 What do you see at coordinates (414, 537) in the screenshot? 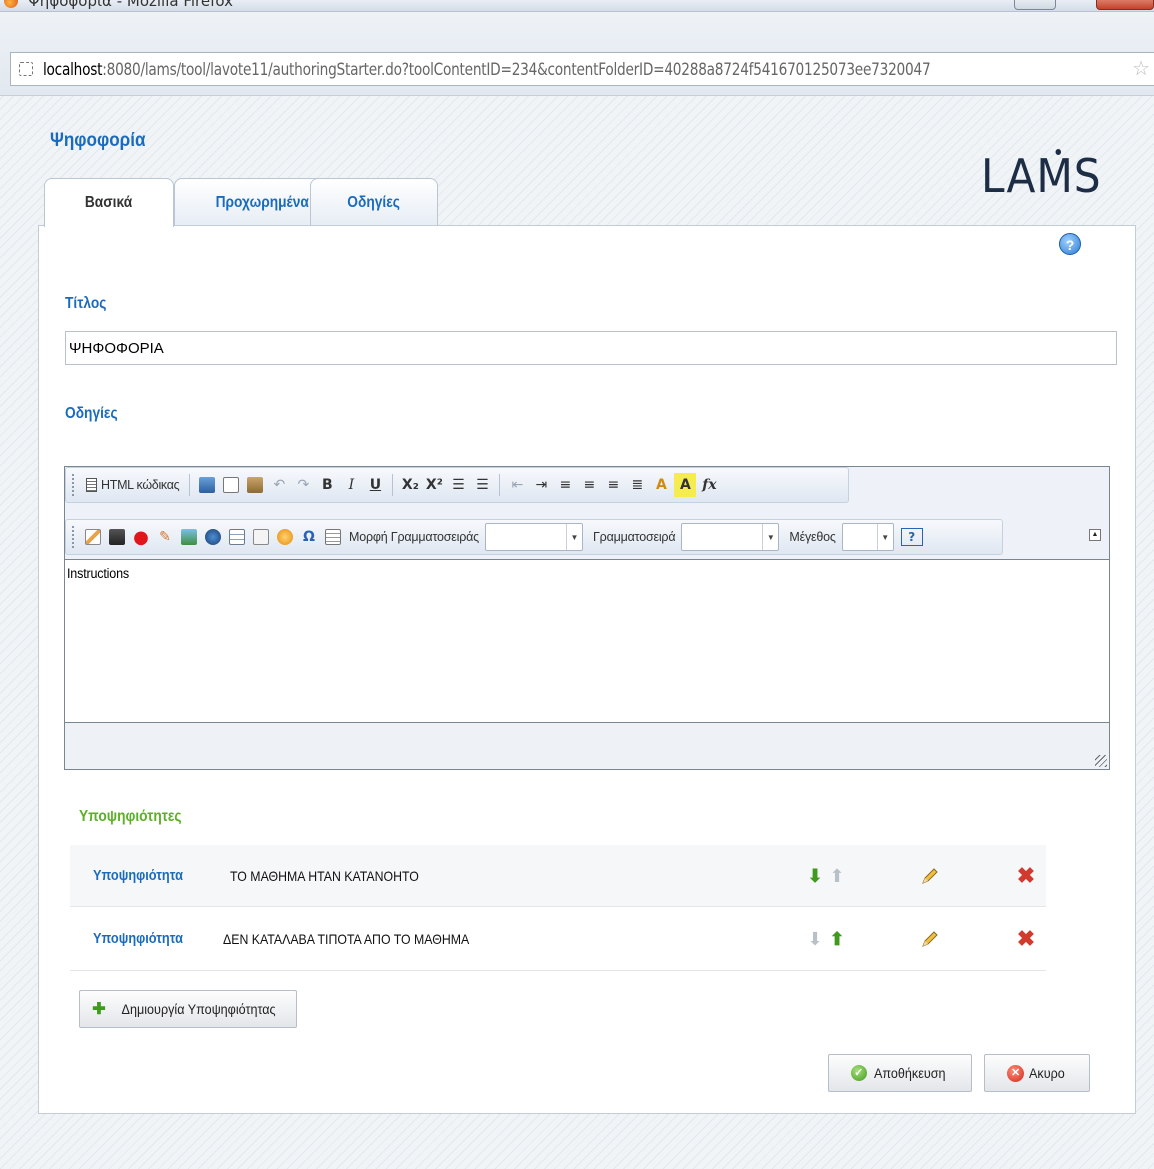
I see `font-format-label: Μορφή Γραμματοσειράς` at bounding box center [414, 537].